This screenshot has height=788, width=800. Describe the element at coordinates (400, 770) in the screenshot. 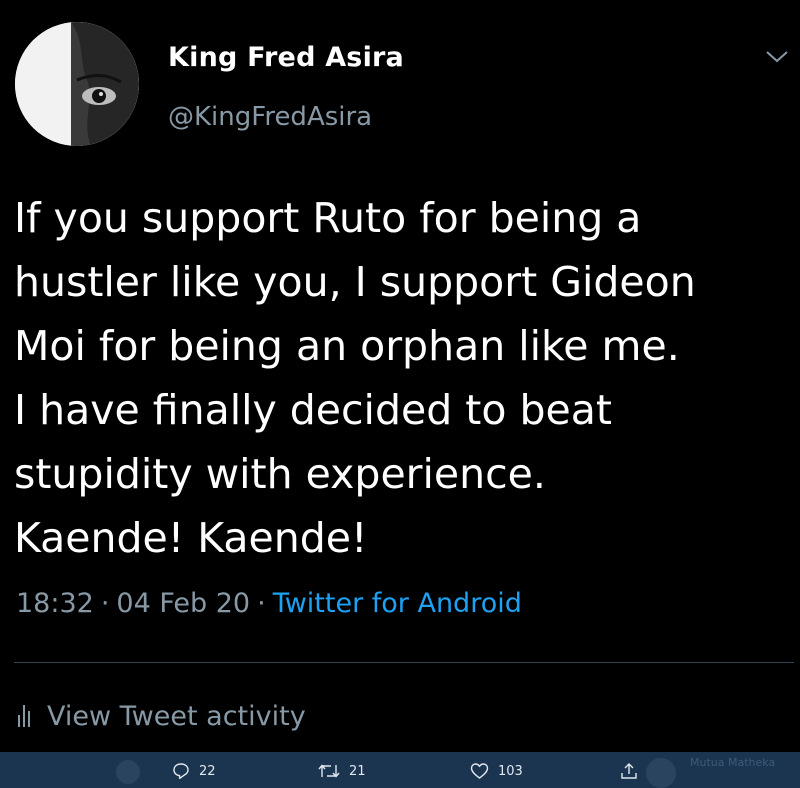

I see `action-bar: Mutua Matheka 22 21 103` at that location.